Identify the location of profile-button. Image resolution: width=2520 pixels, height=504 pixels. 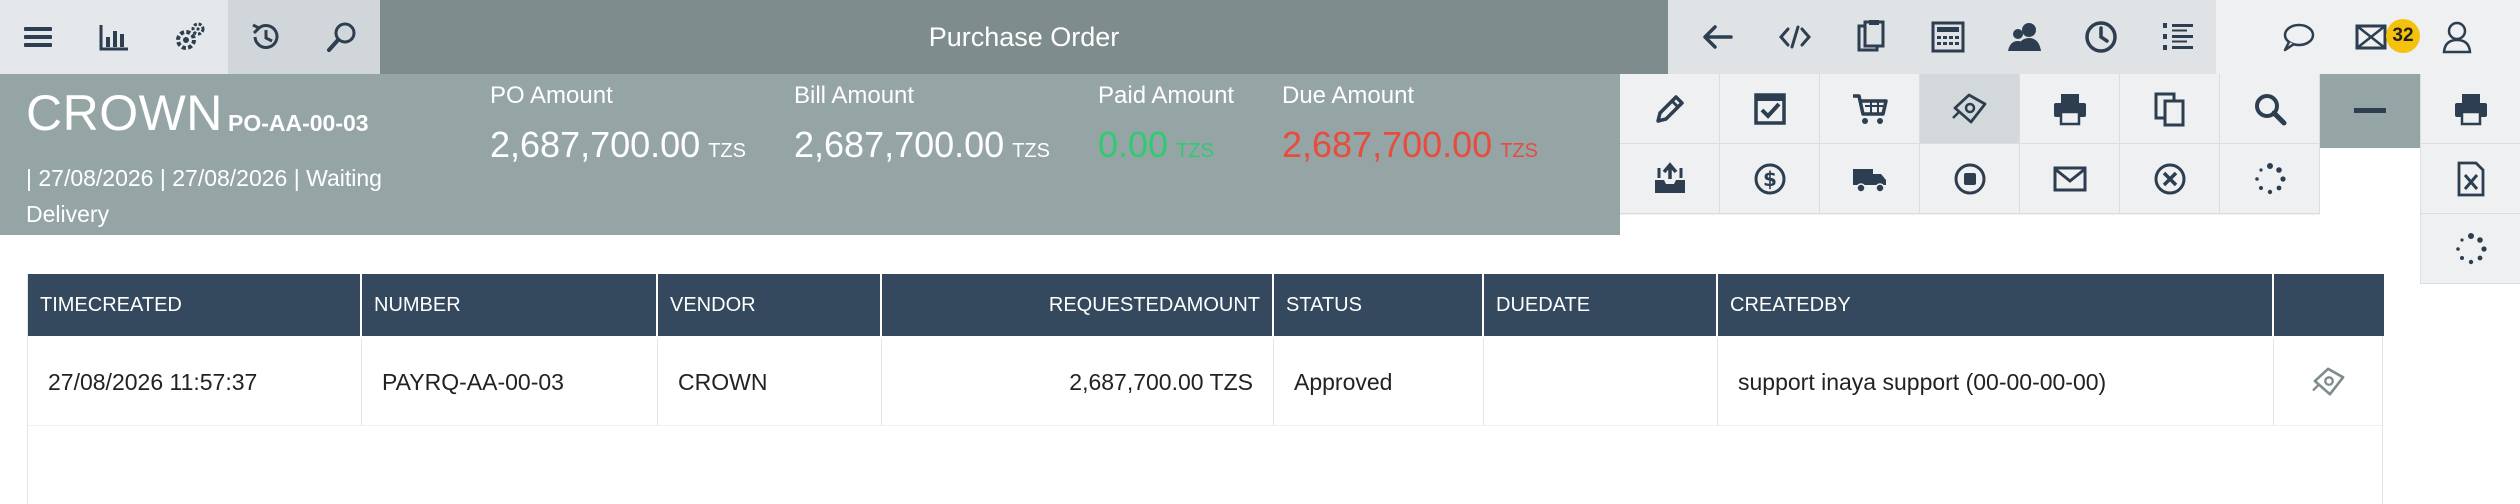
(2457, 37).